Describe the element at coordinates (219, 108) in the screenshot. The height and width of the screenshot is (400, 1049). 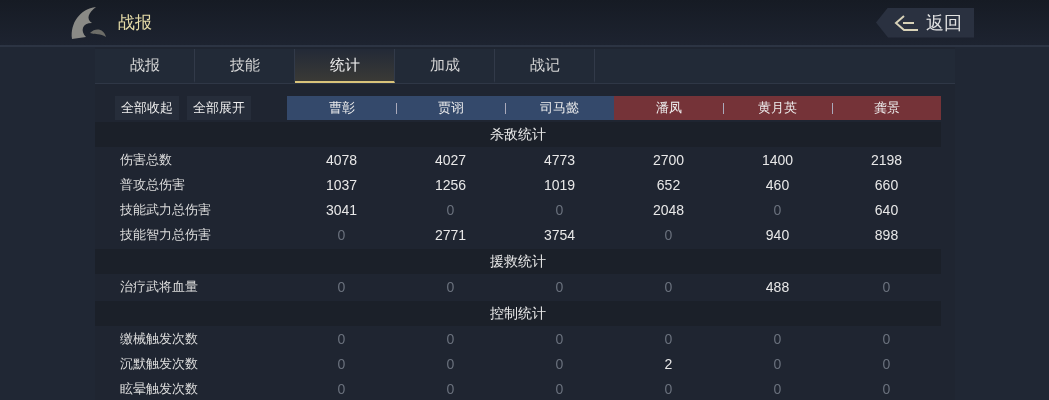
I see `action-button: 全部展开` at that location.